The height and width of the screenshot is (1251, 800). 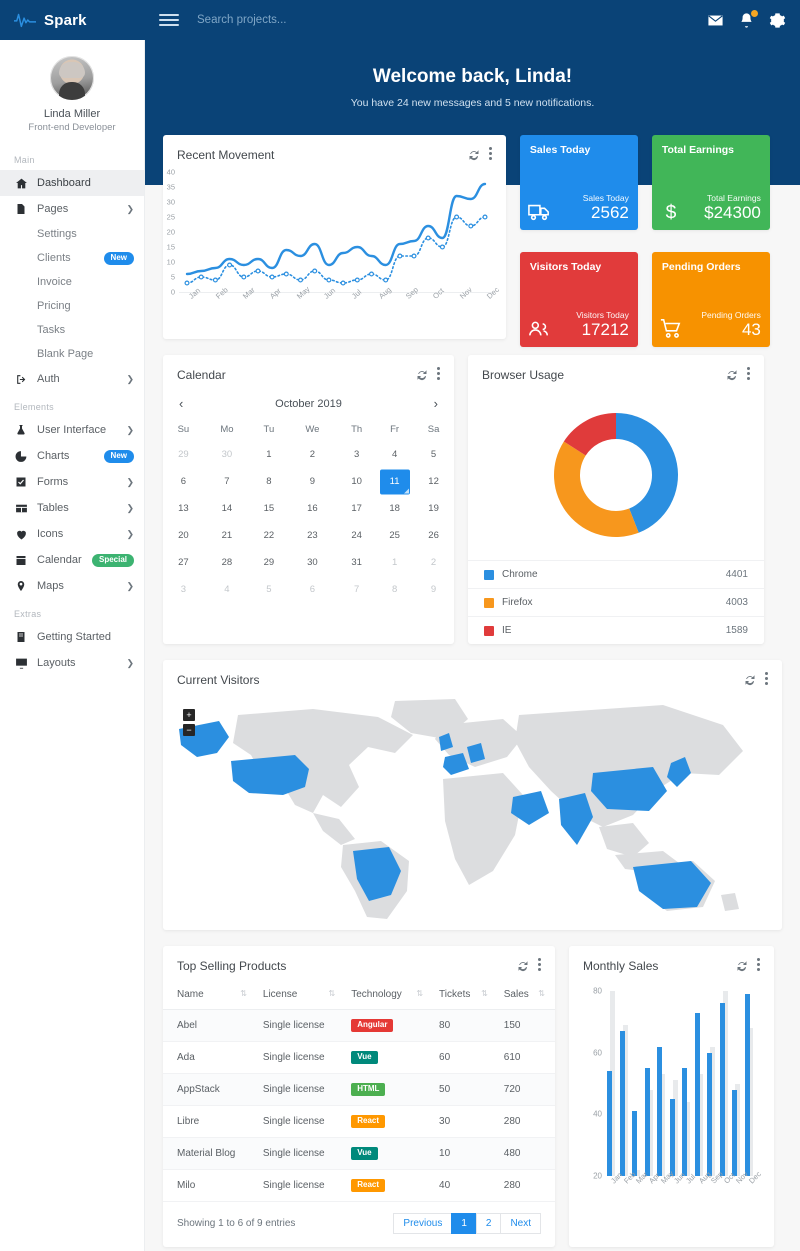 I want to click on sidebar-item-dashboard: Dashboard, so click(x=72, y=183).